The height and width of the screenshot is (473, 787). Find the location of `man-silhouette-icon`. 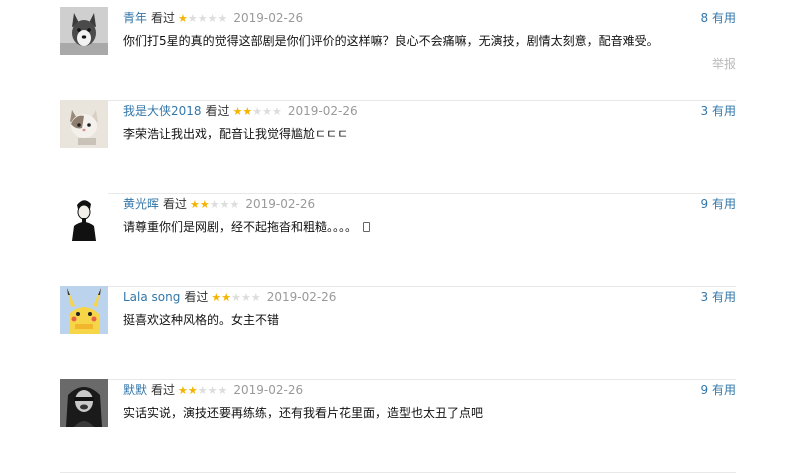

man-silhouette-icon is located at coordinates (84, 217).